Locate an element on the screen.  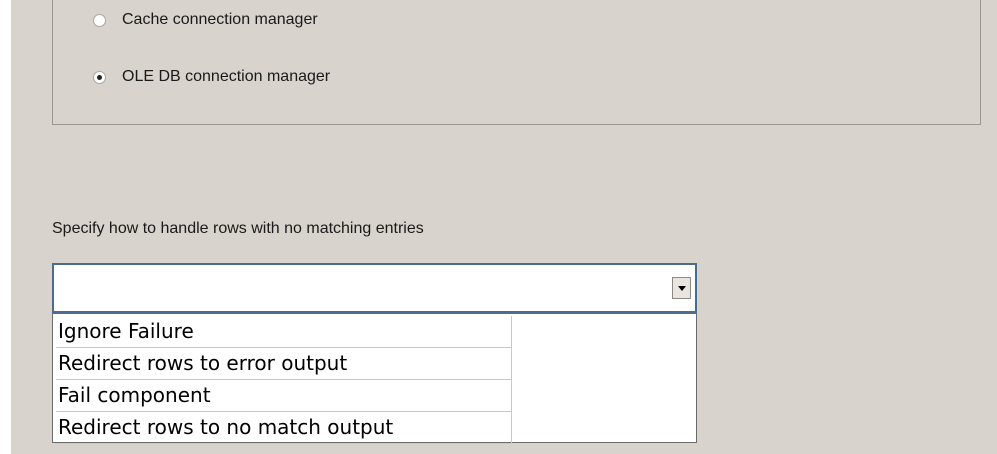
no-match-handling-combobox is located at coordinates (374, 288).